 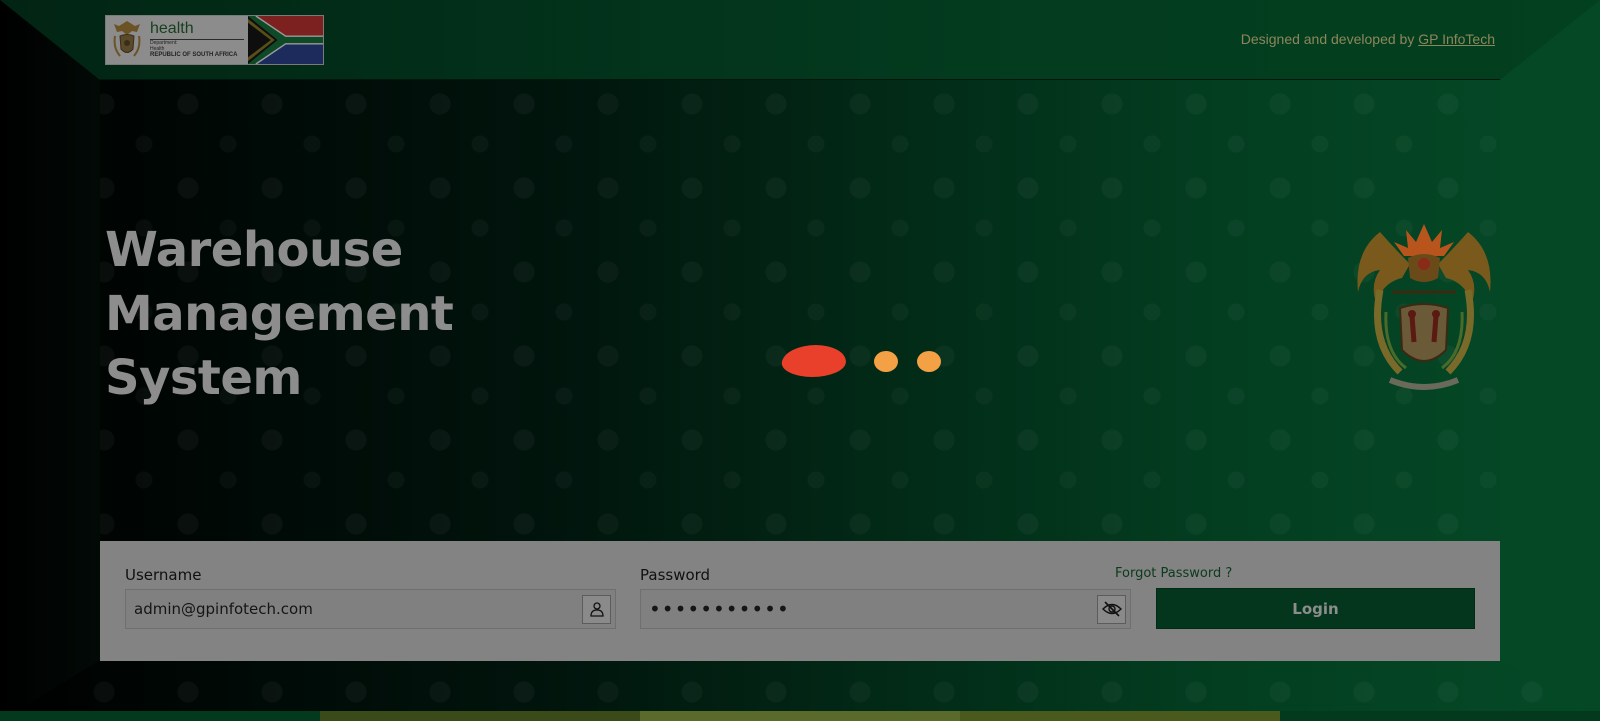 What do you see at coordinates (1327, 39) in the screenshot?
I see `credit-prefix: Designed and developed by` at bounding box center [1327, 39].